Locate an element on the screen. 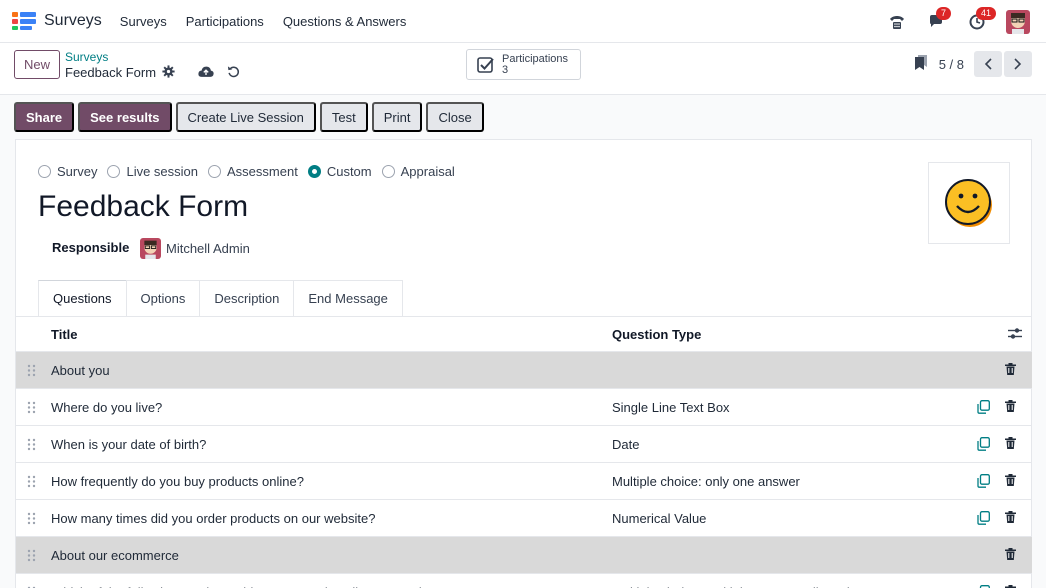 The width and height of the screenshot is (1046, 588). smart-button-text: Participations 3 is located at coordinates (535, 64).